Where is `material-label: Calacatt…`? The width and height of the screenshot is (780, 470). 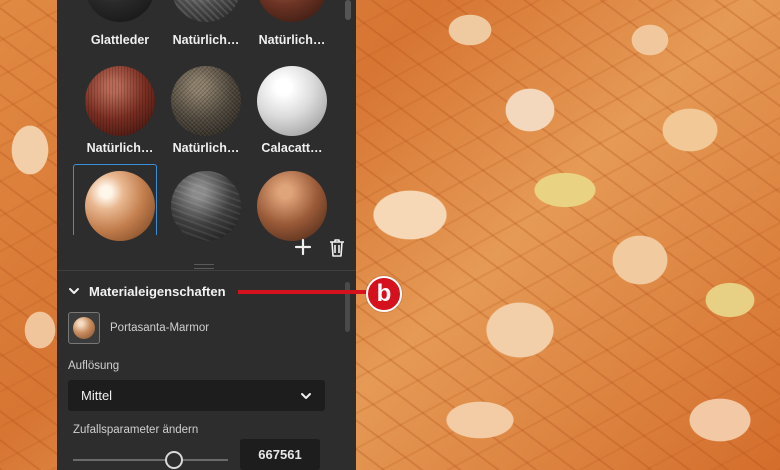
material-label: Calacatt… is located at coordinates (292, 148).